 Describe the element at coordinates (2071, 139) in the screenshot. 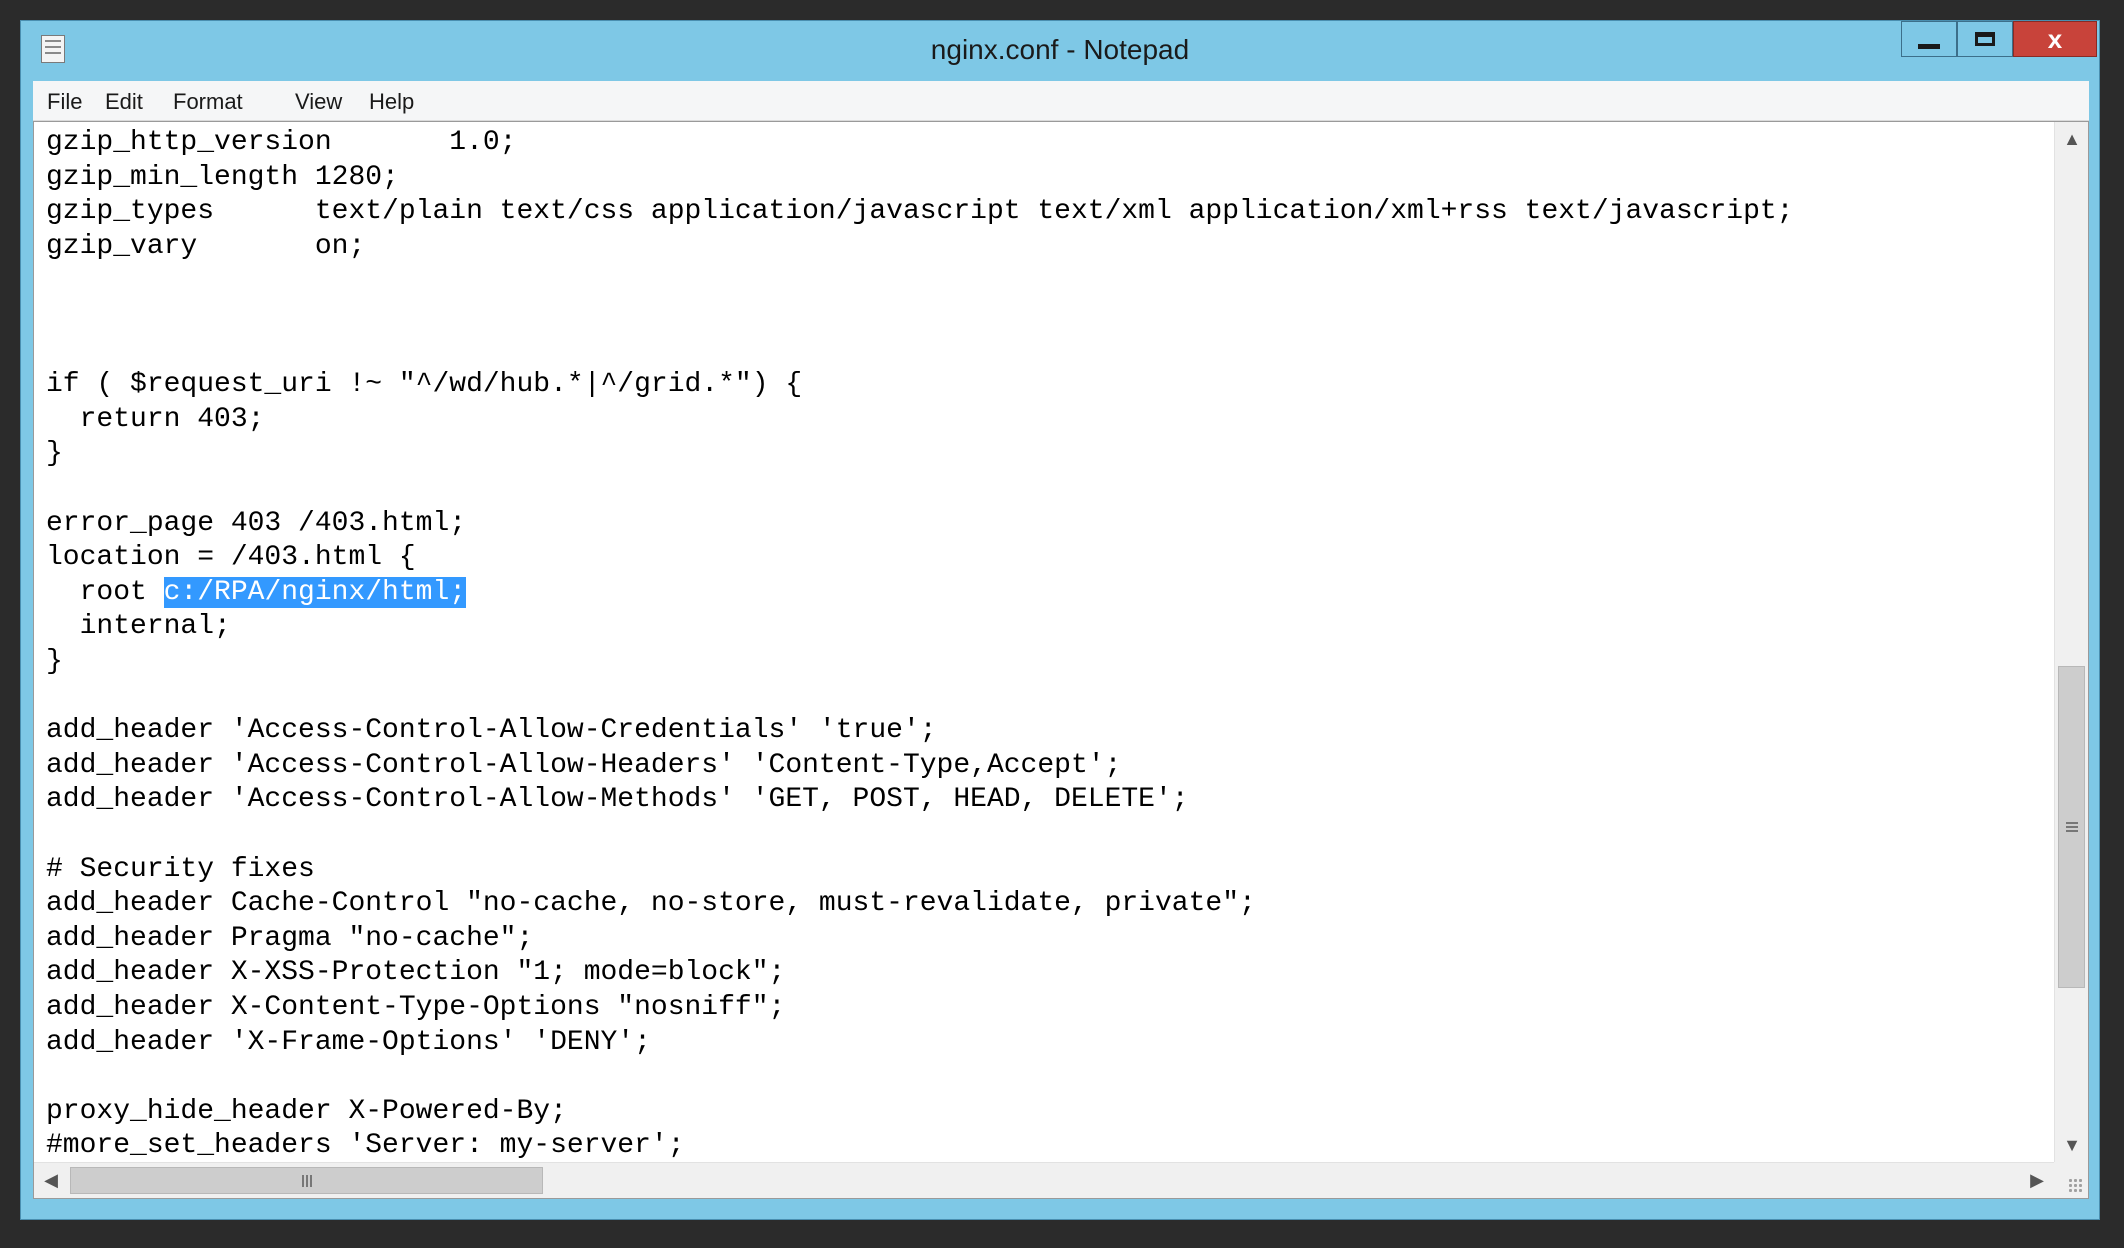

I see `scroll-up-arrow-icon: ▲` at that location.